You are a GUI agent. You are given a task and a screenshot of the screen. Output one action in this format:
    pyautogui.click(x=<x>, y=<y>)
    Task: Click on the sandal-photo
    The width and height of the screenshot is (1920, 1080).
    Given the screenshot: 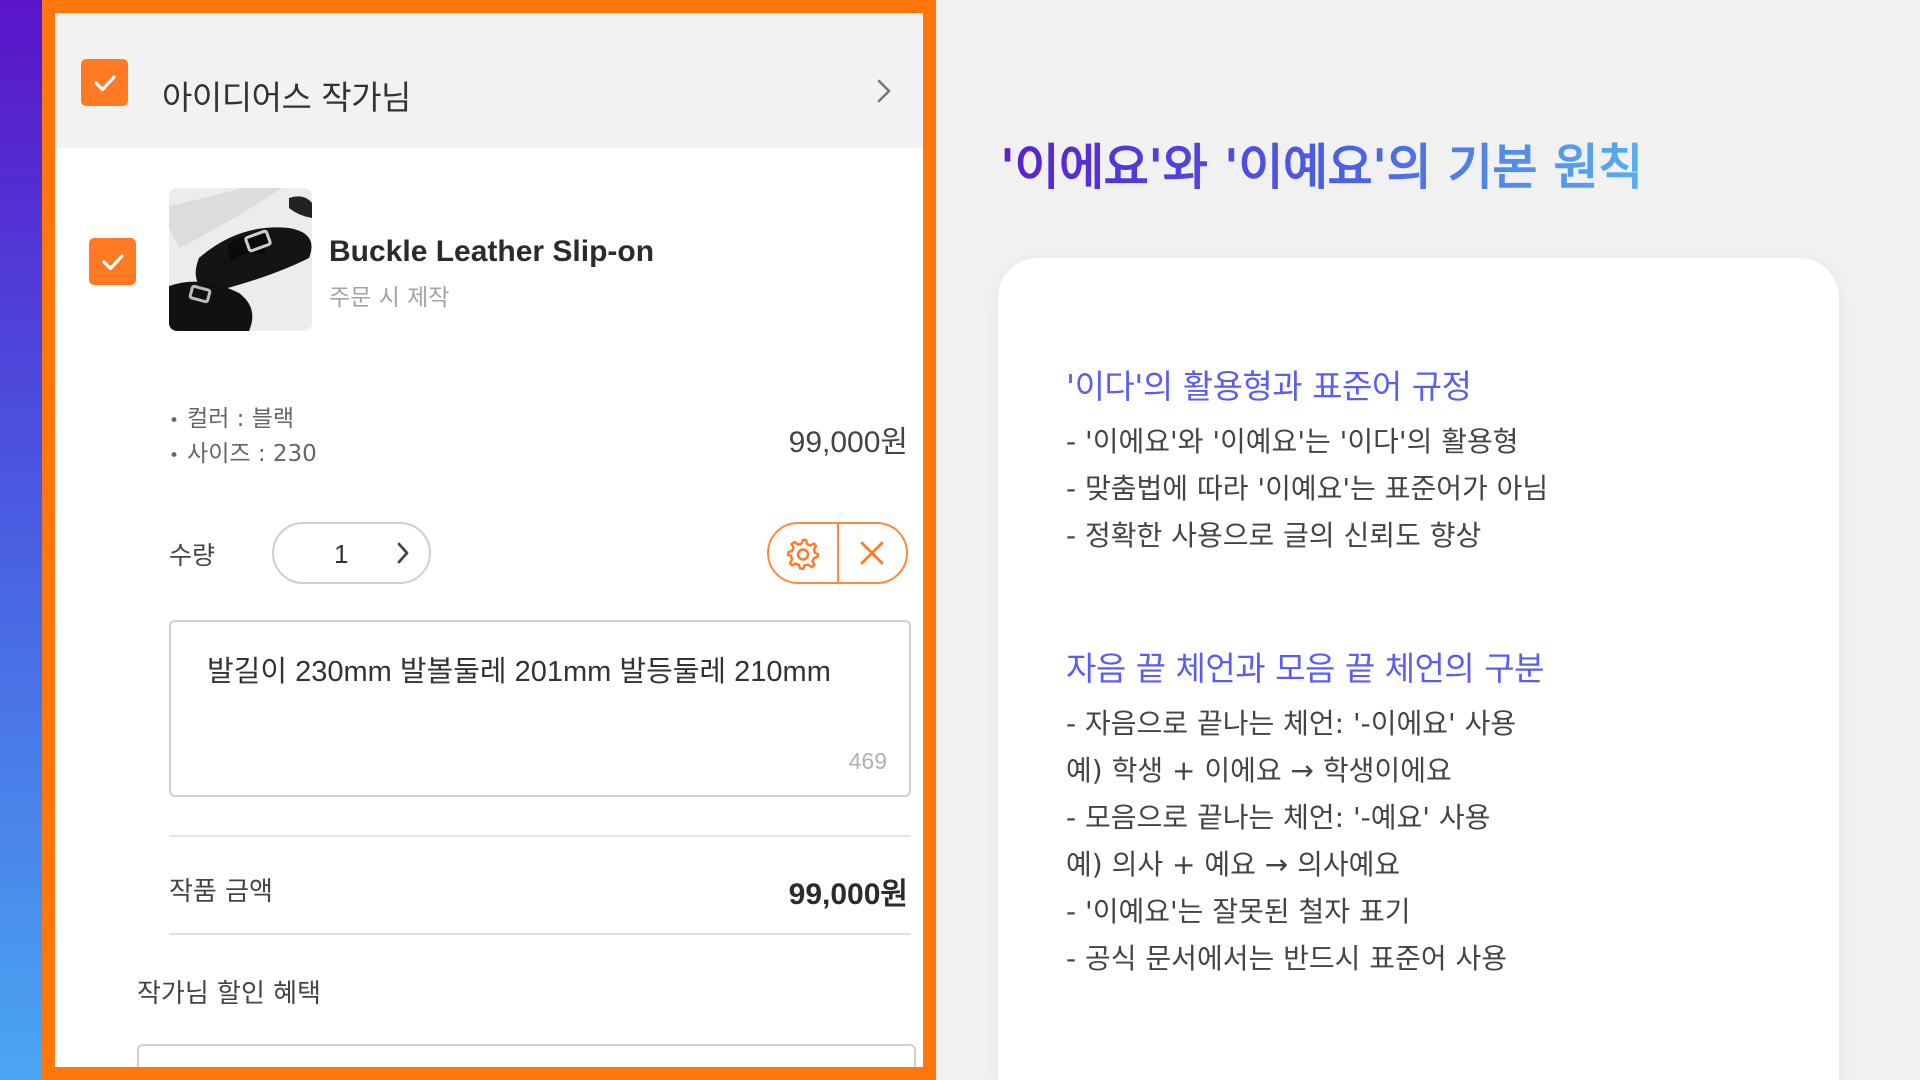 What is the action you would take?
    pyautogui.click(x=240, y=259)
    